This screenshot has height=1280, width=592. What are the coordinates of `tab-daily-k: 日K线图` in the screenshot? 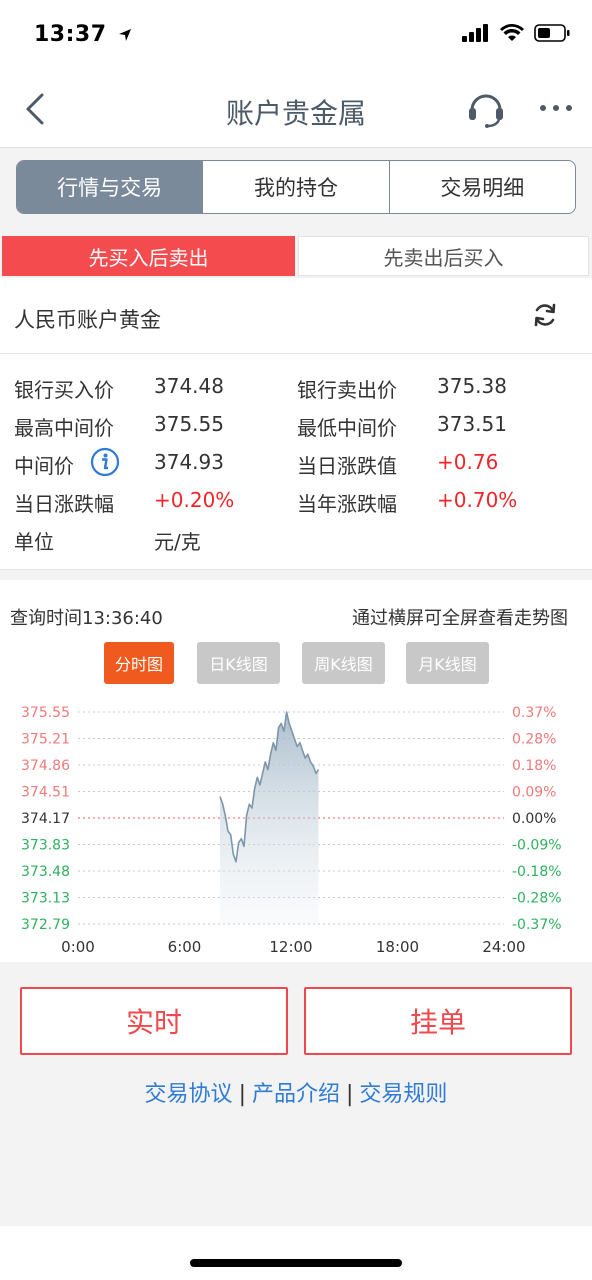 It's located at (238, 663).